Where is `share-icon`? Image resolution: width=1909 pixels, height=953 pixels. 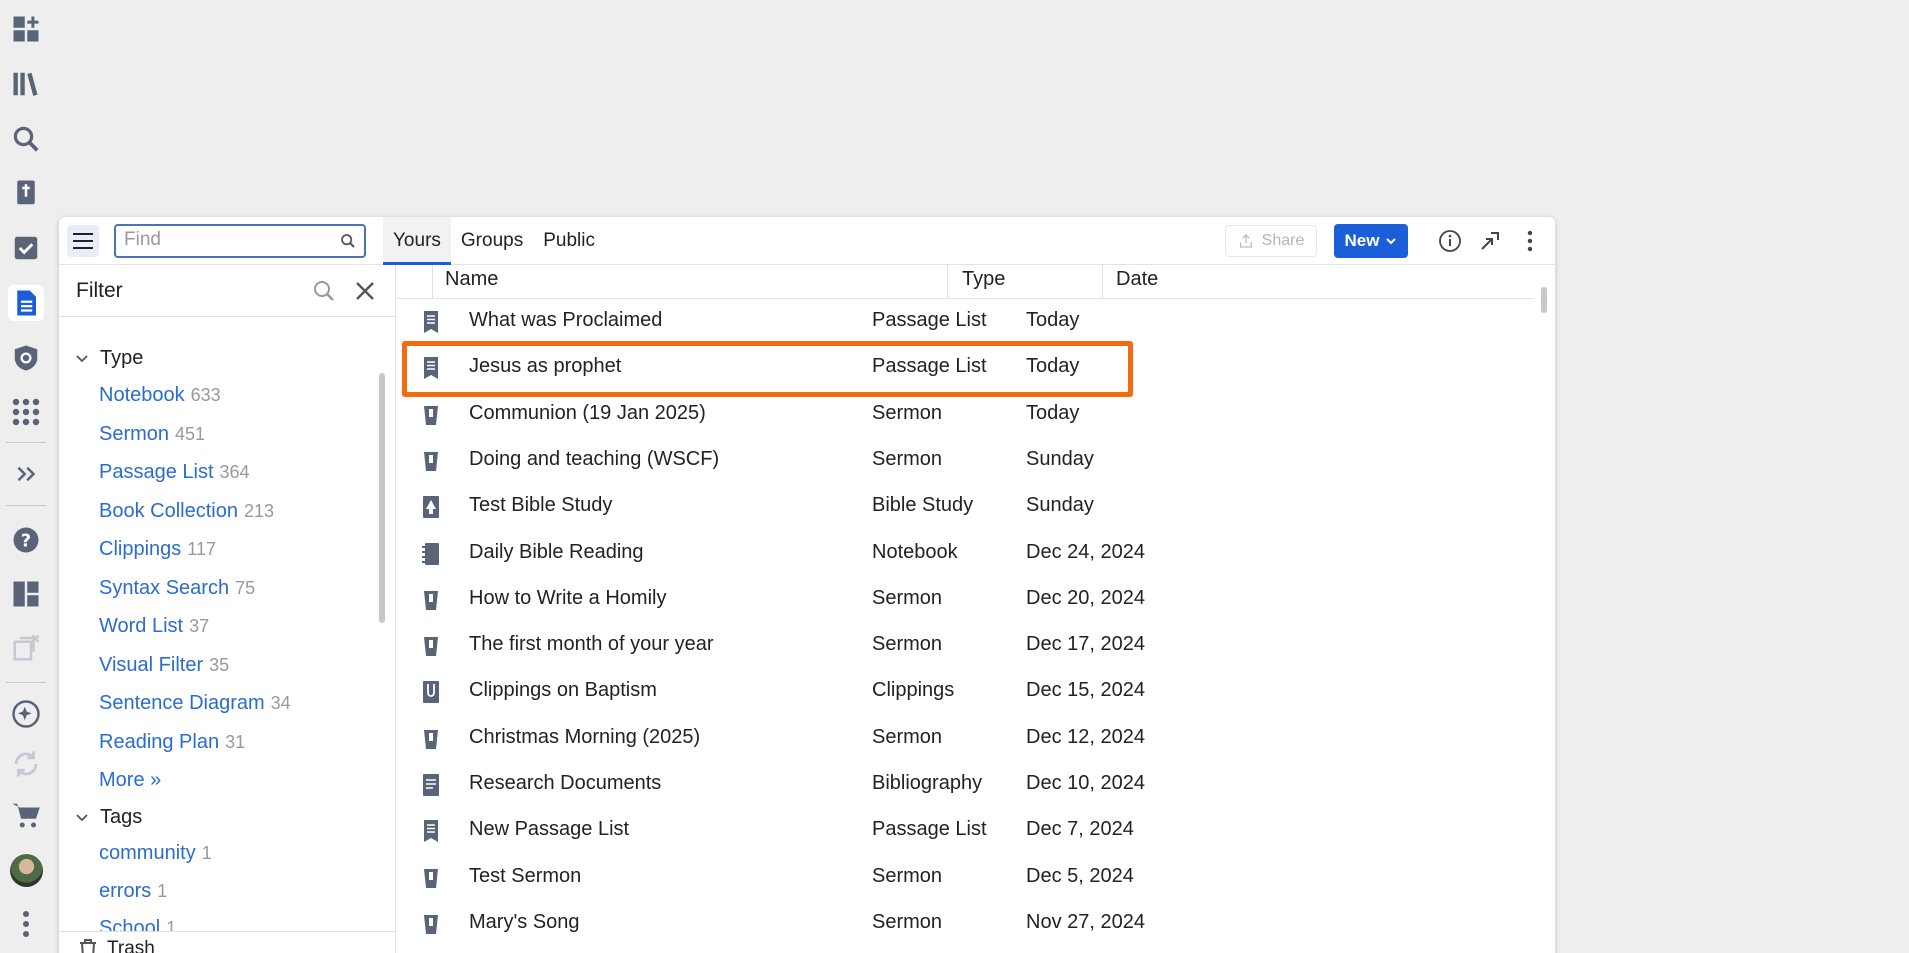
share-icon is located at coordinates (1245, 241).